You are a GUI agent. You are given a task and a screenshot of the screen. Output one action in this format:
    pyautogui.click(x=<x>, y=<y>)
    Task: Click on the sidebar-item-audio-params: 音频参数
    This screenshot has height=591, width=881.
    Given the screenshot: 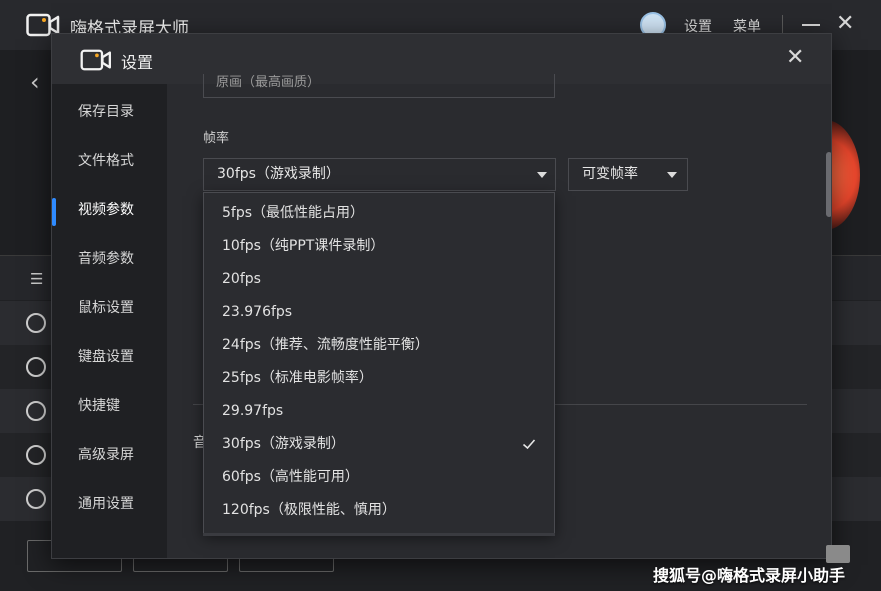 What is the action you would take?
    pyautogui.click(x=109, y=259)
    